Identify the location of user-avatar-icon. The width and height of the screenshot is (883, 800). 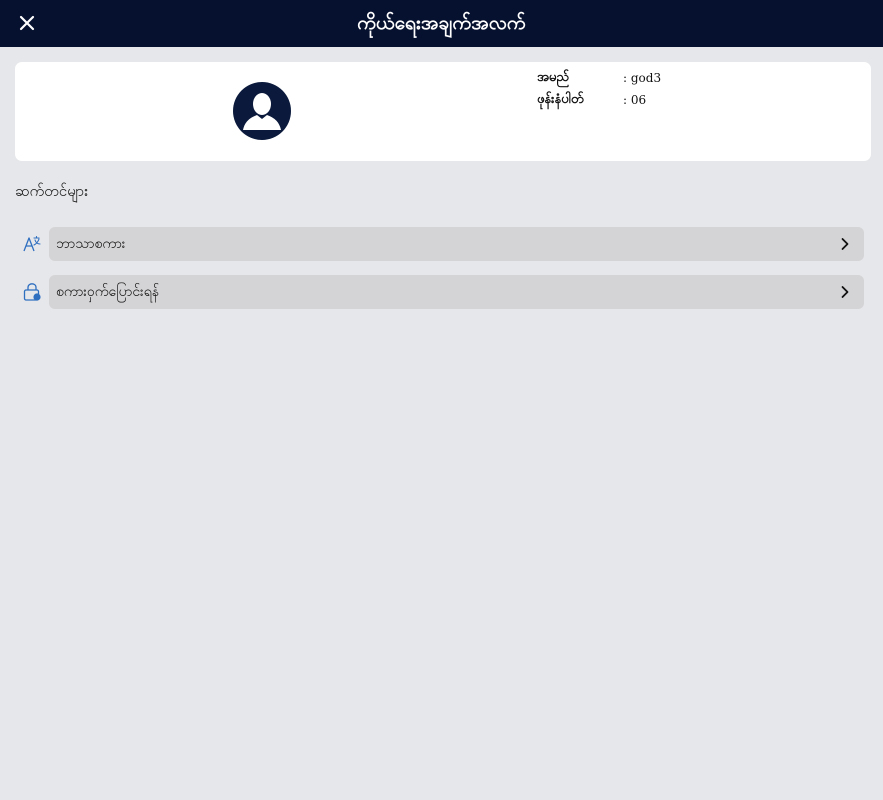
(262, 111).